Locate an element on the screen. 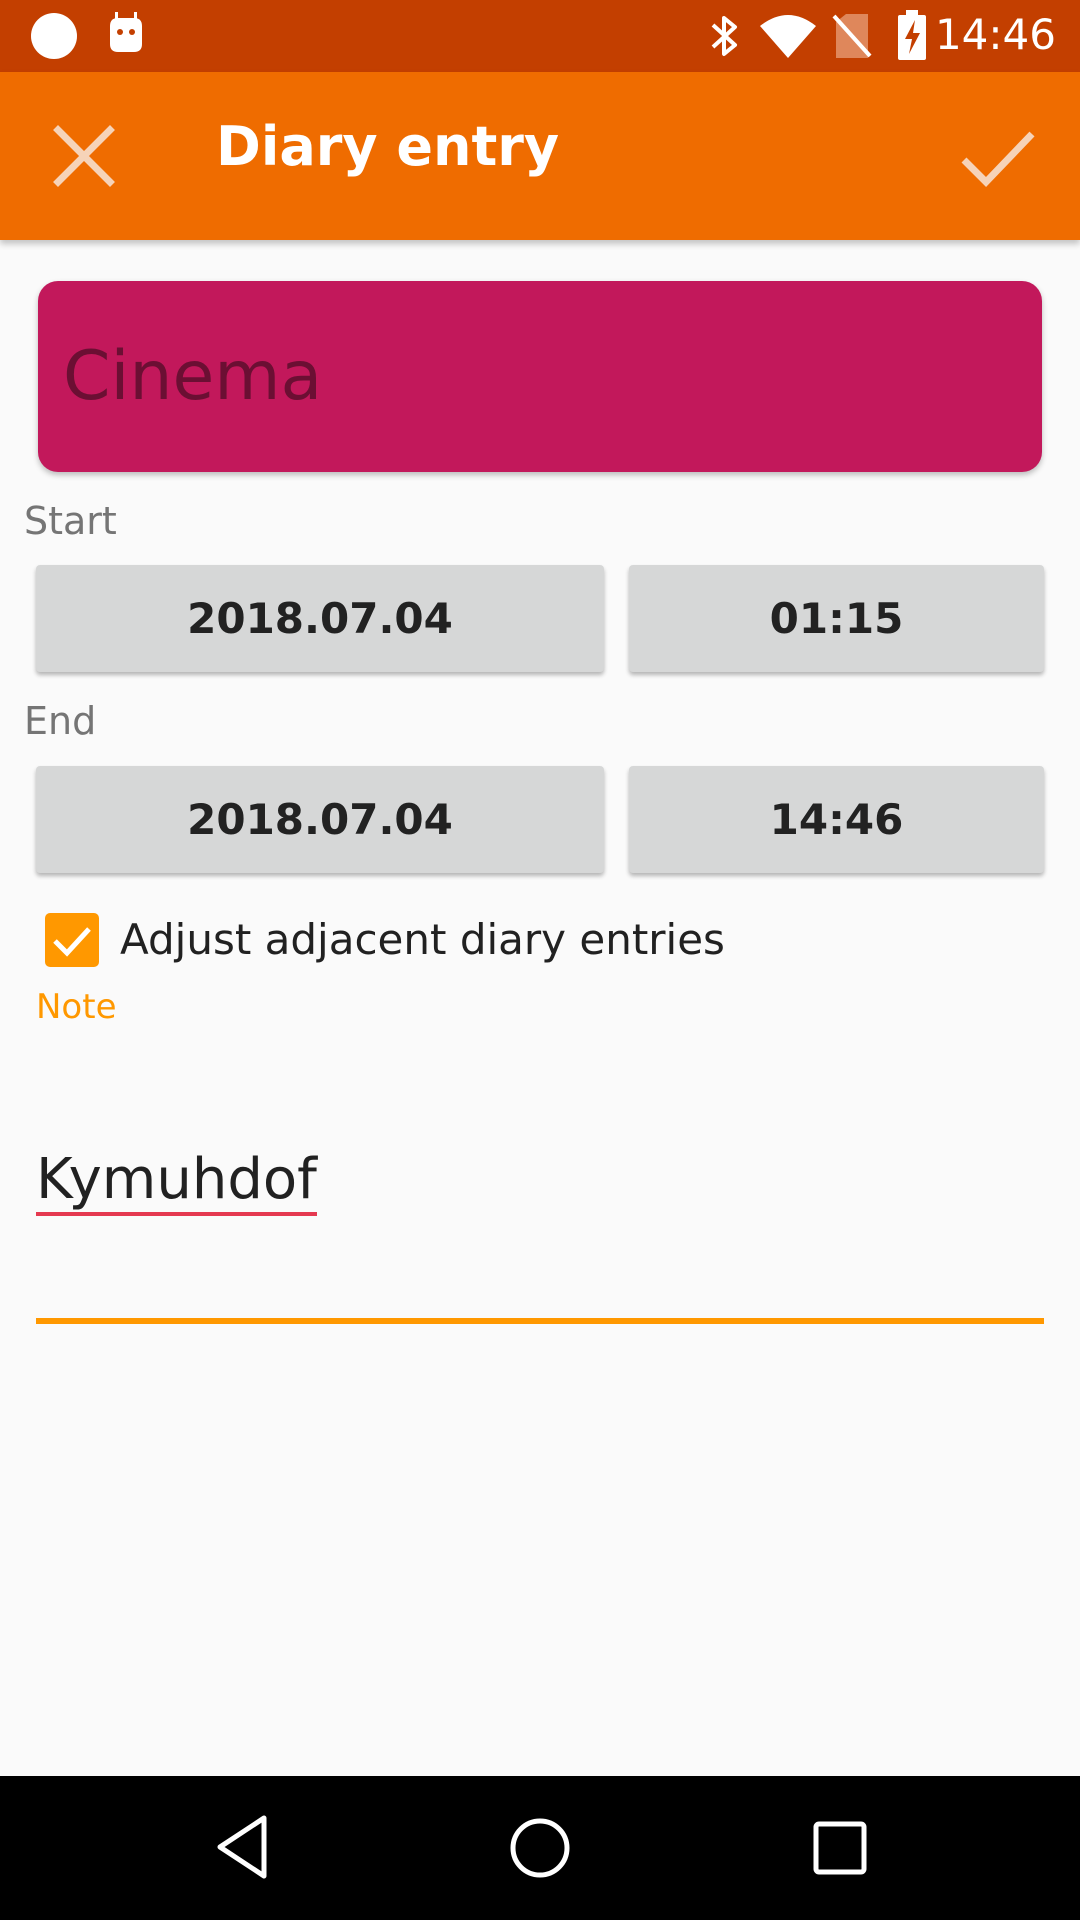 The image size is (1080, 1920). end-date-button: 2018.07.04 is located at coordinates (320, 819).